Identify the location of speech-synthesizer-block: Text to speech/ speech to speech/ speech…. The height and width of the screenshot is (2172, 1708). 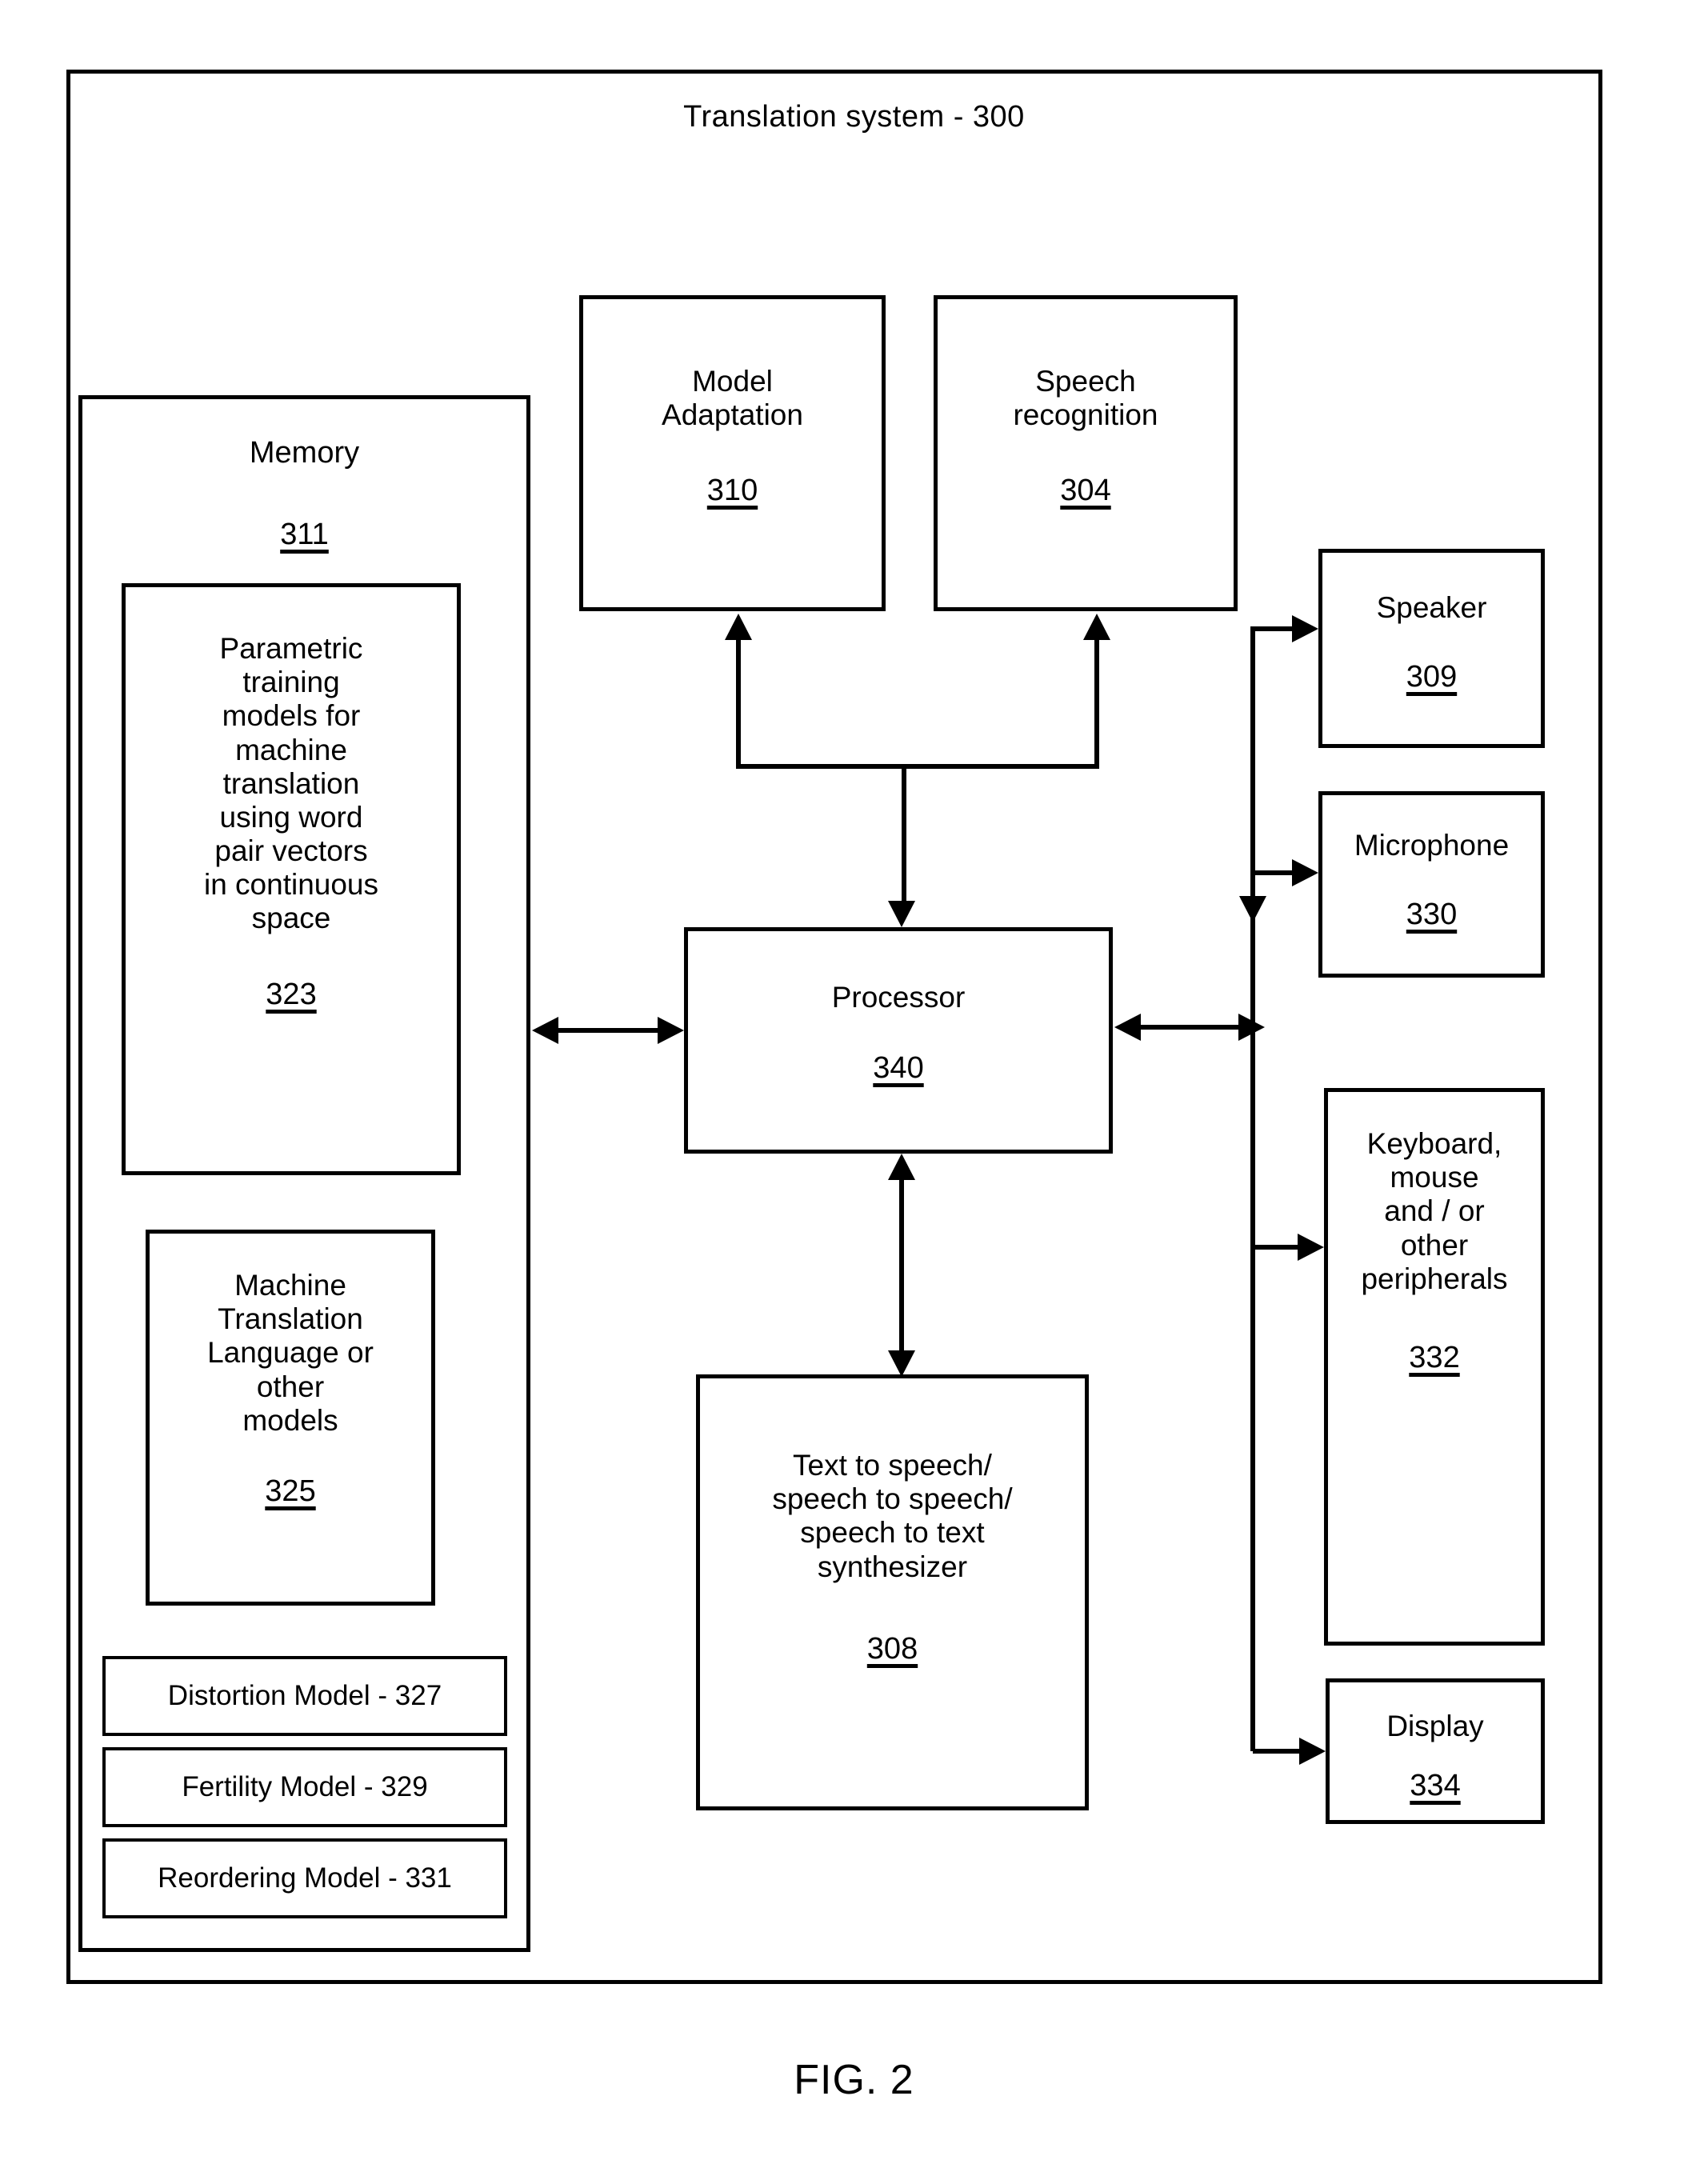
(892, 1592).